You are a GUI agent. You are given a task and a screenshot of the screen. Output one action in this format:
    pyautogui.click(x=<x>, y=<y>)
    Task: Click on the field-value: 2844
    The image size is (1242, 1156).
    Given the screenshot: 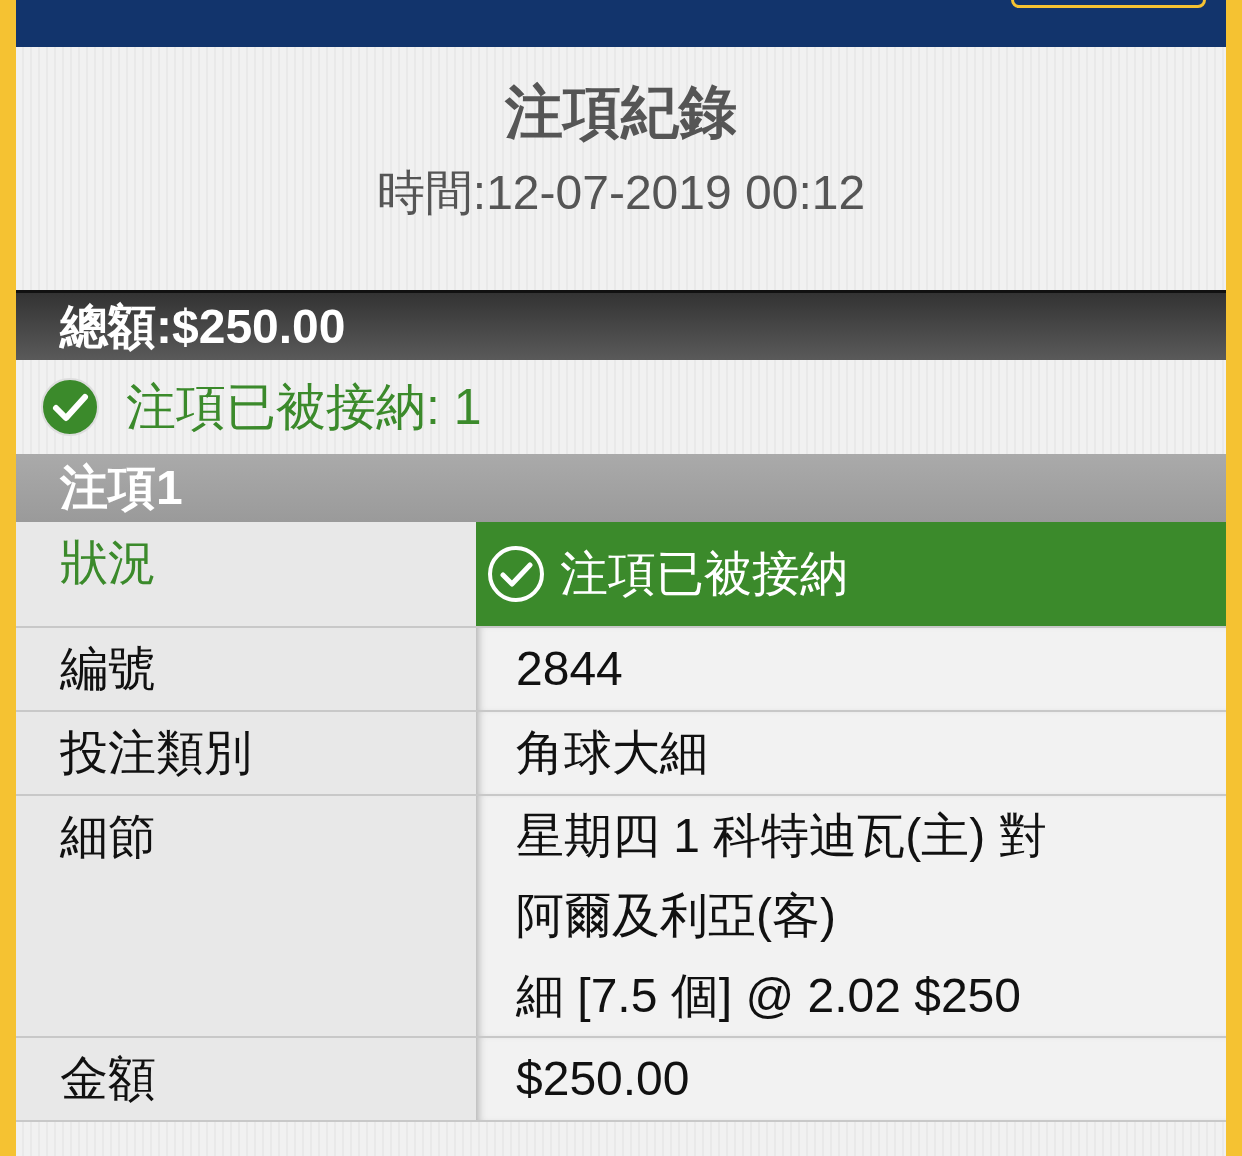 What is the action you would take?
    pyautogui.click(x=570, y=669)
    